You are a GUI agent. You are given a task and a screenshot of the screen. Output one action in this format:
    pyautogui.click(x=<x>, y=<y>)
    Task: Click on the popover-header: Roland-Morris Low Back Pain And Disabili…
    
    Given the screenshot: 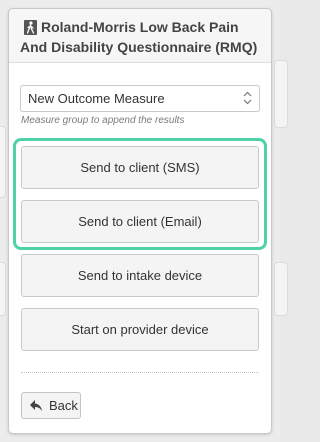 What is the action you would take?
    pyautogui.click(x=140, y=36)
    